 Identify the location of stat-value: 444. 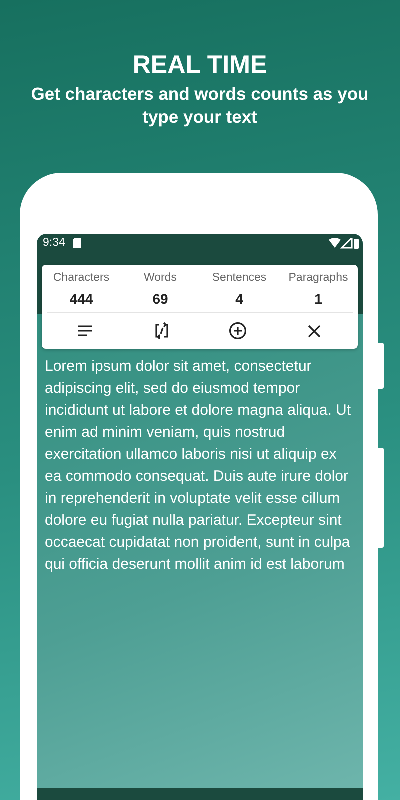
(82, 299).